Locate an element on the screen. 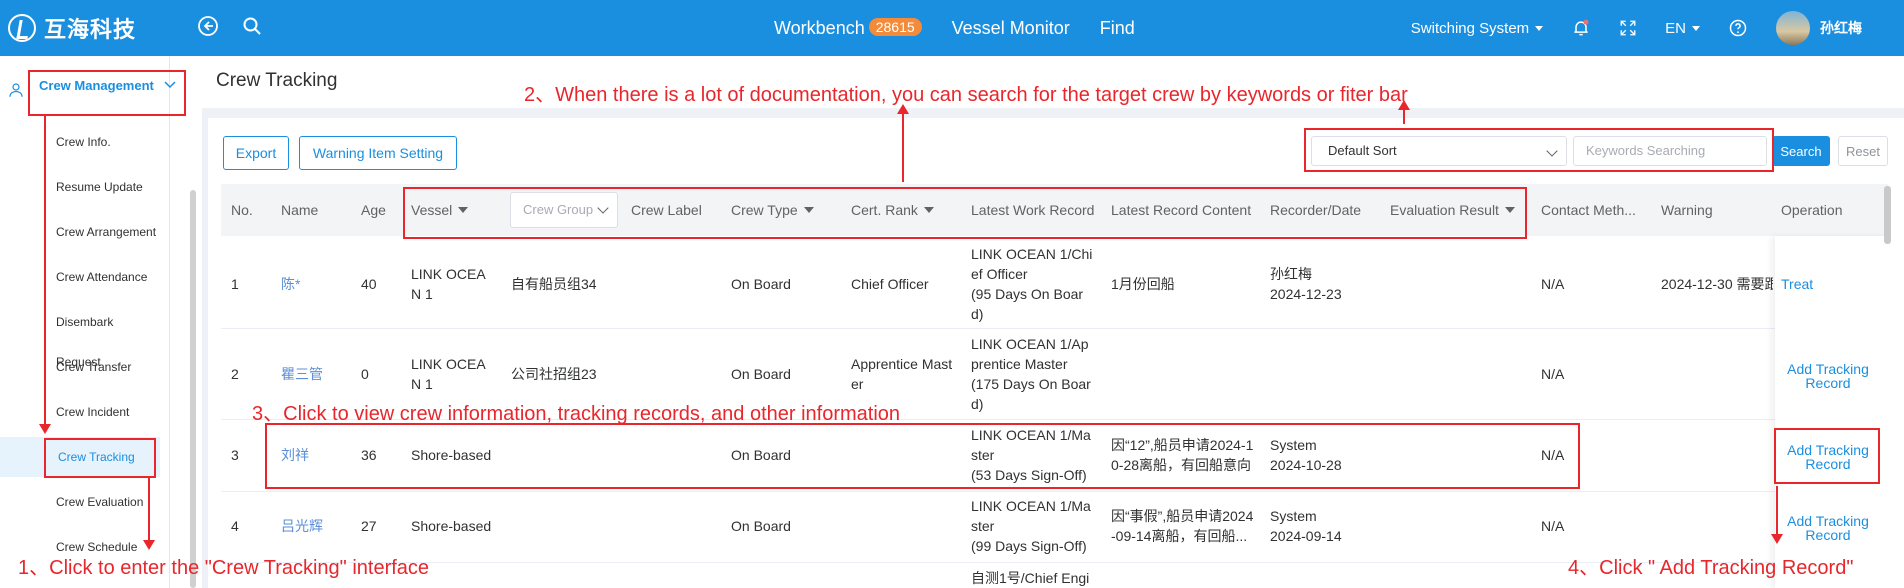 This screenshot has height=588, width=1904. record-date: 2024-09-14 is located at coordinates (1306, 536).